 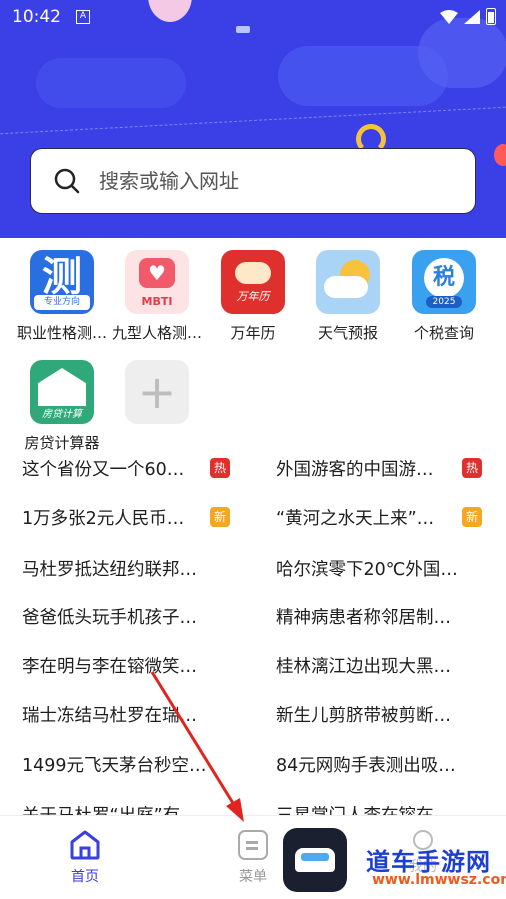 I want to click on icon-caption: MBTI, so click(x=157, y=301).